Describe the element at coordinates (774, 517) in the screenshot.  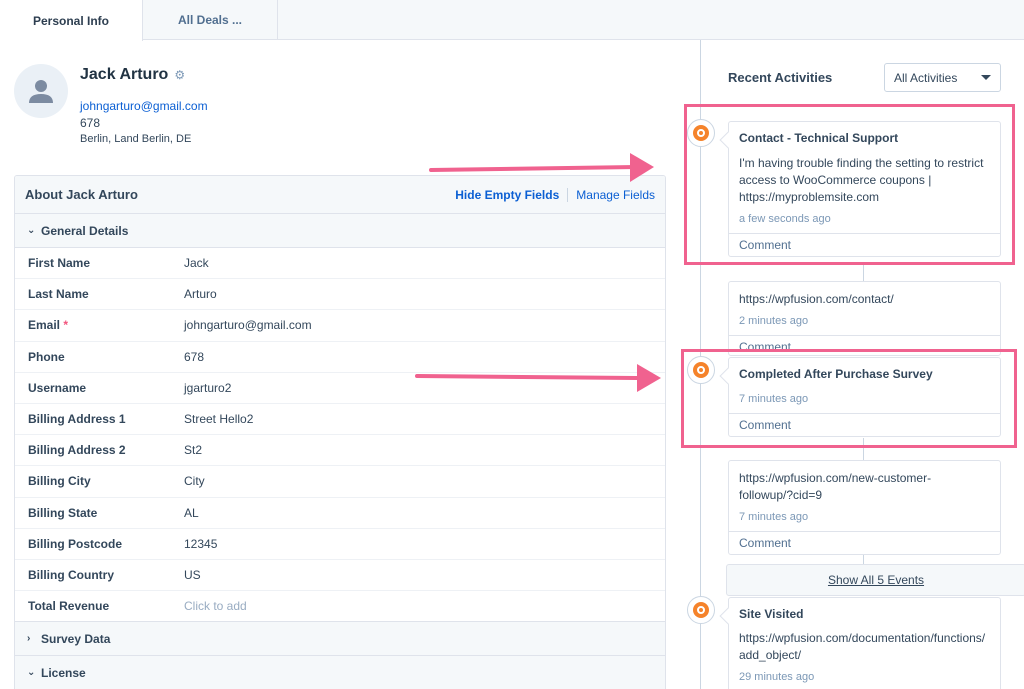
I see `activity-time: 7 minutes ago` at that location.